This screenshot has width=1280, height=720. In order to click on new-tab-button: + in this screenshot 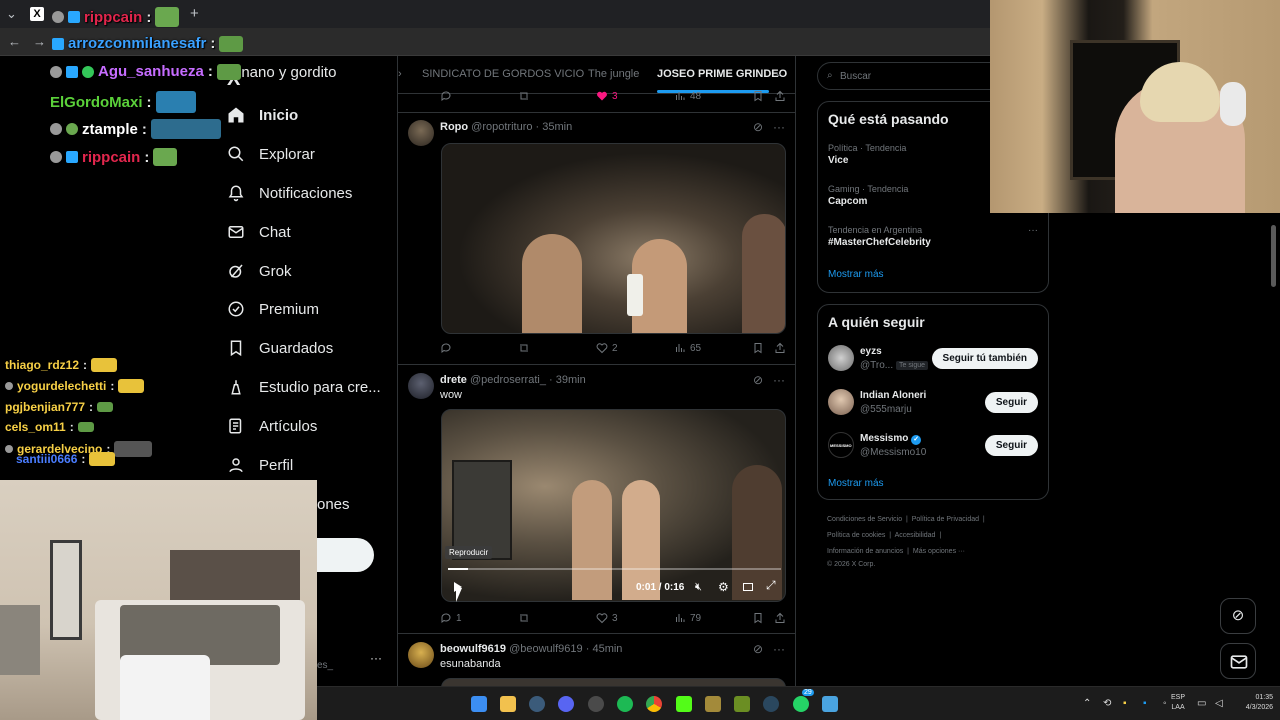, I will do `click(194, 14)`.